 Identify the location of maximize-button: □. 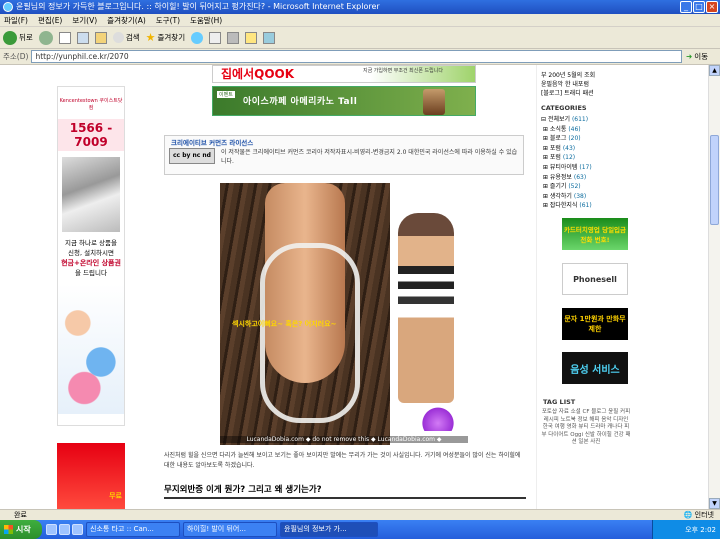
(699, 7).